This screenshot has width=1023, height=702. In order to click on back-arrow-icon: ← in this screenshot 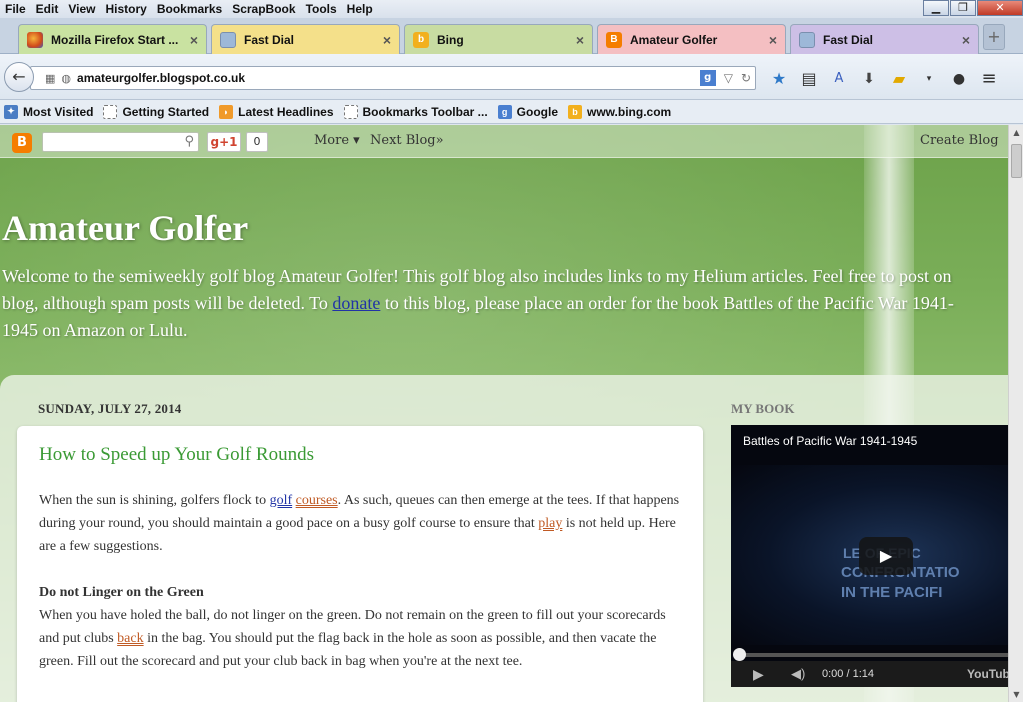, I will do `click(19, 76)`.